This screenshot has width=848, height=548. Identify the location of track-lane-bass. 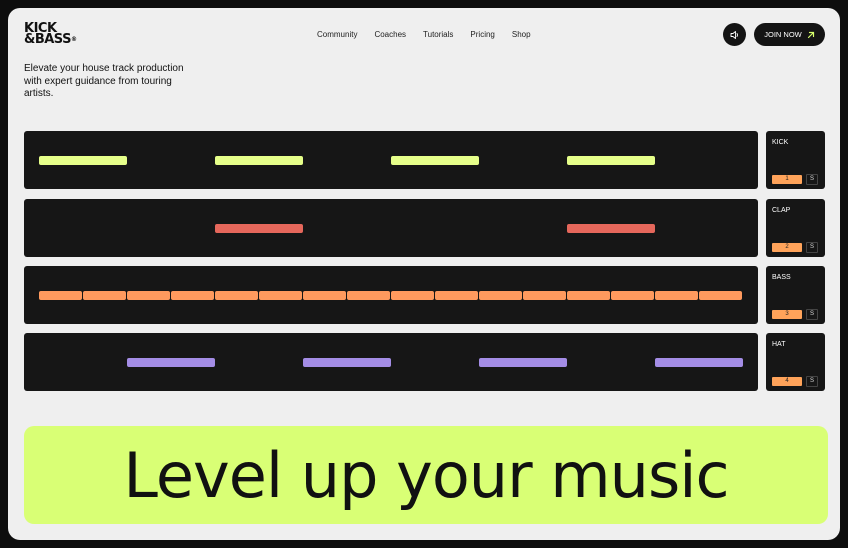
(391, 295).